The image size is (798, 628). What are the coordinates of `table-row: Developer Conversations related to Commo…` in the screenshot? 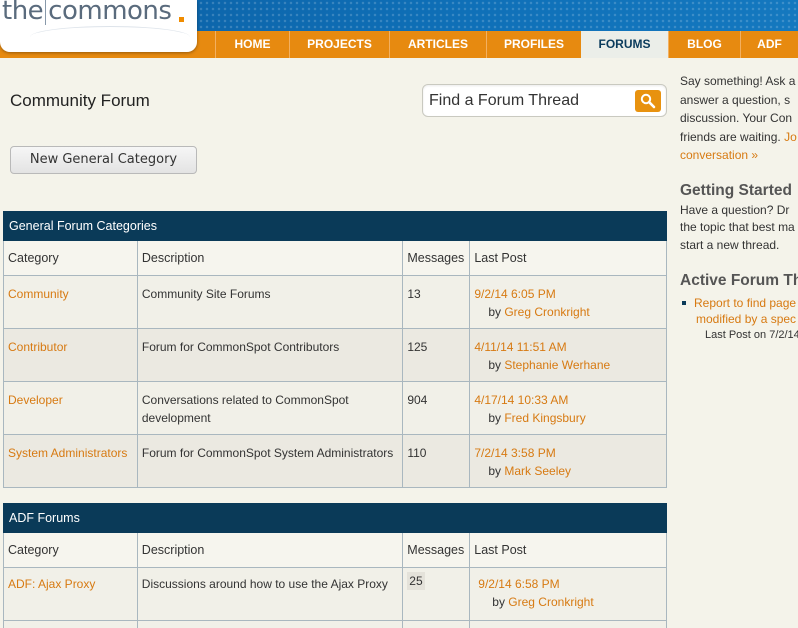 It's located at (335, 408).